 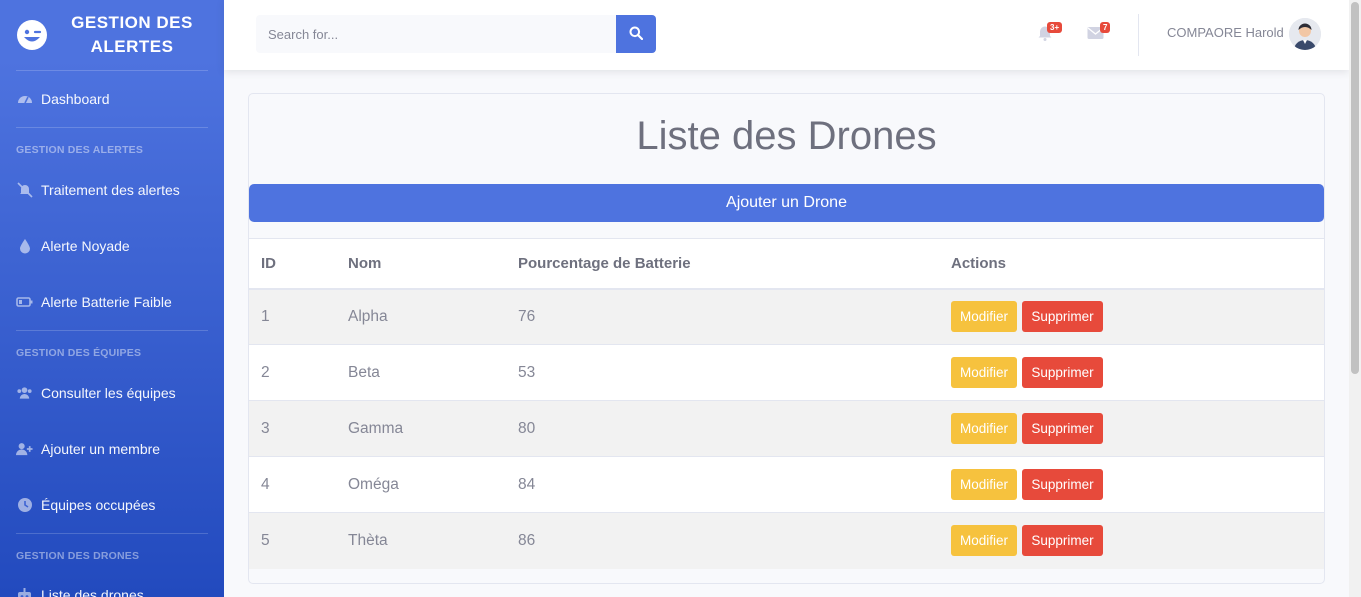 What do you see at coordinates (112, 99) in the screenshot?
I see `sidebar-item-dashboard: Dashboard` at bounding box center [112, 99].